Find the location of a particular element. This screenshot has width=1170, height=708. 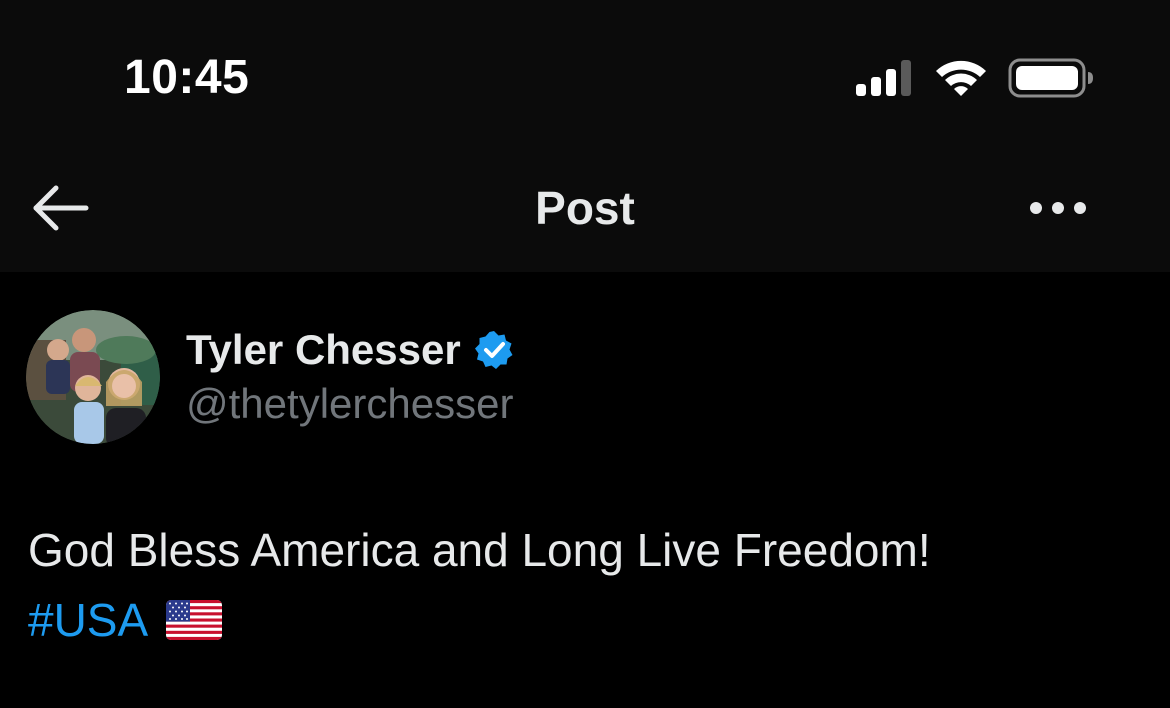

verified-badge-icon is located at coordinates (494, 350).